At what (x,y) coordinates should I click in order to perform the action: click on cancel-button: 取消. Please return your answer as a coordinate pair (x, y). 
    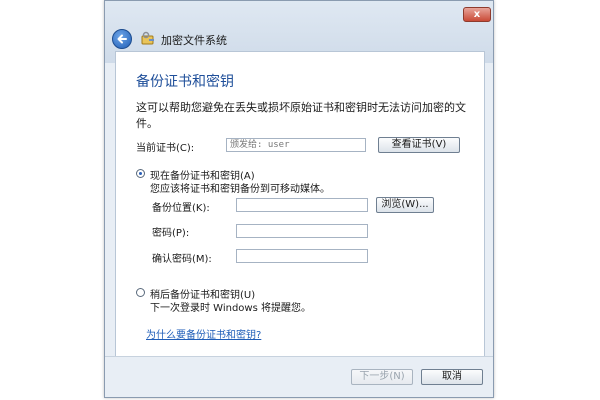
    Looking at the image, I should click on (452, 377).